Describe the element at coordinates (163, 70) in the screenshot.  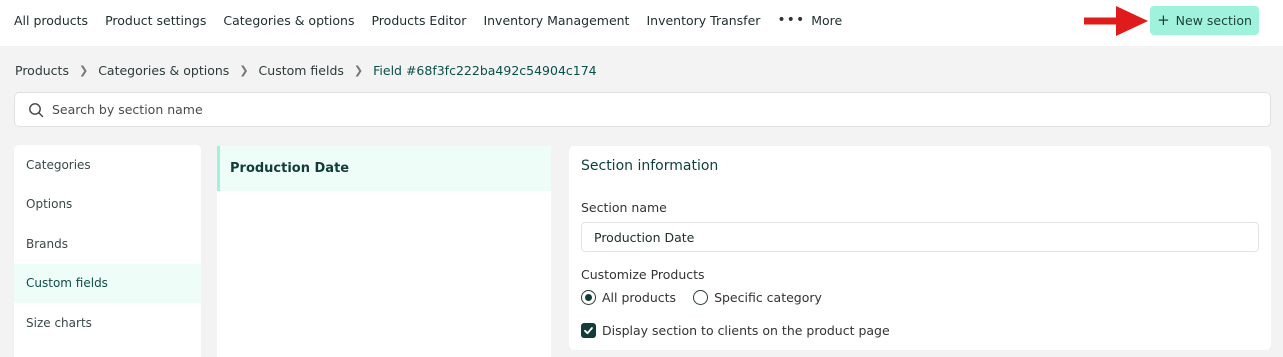
I see `breadcrumb-categories-options: Categories & options` at that location.